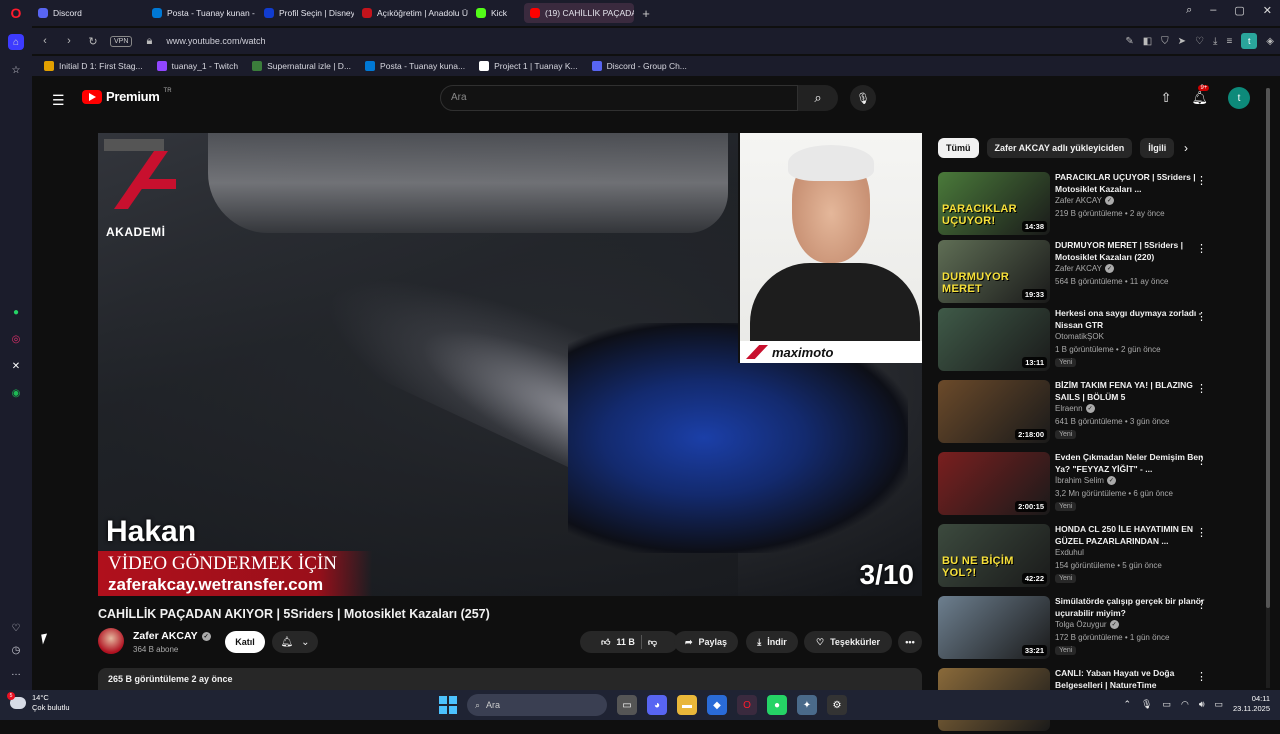 The image size is (1280, 734). Describe the element at coordinates (717, 705) in the screenshot. I see `store-icon: ◆` at that location.